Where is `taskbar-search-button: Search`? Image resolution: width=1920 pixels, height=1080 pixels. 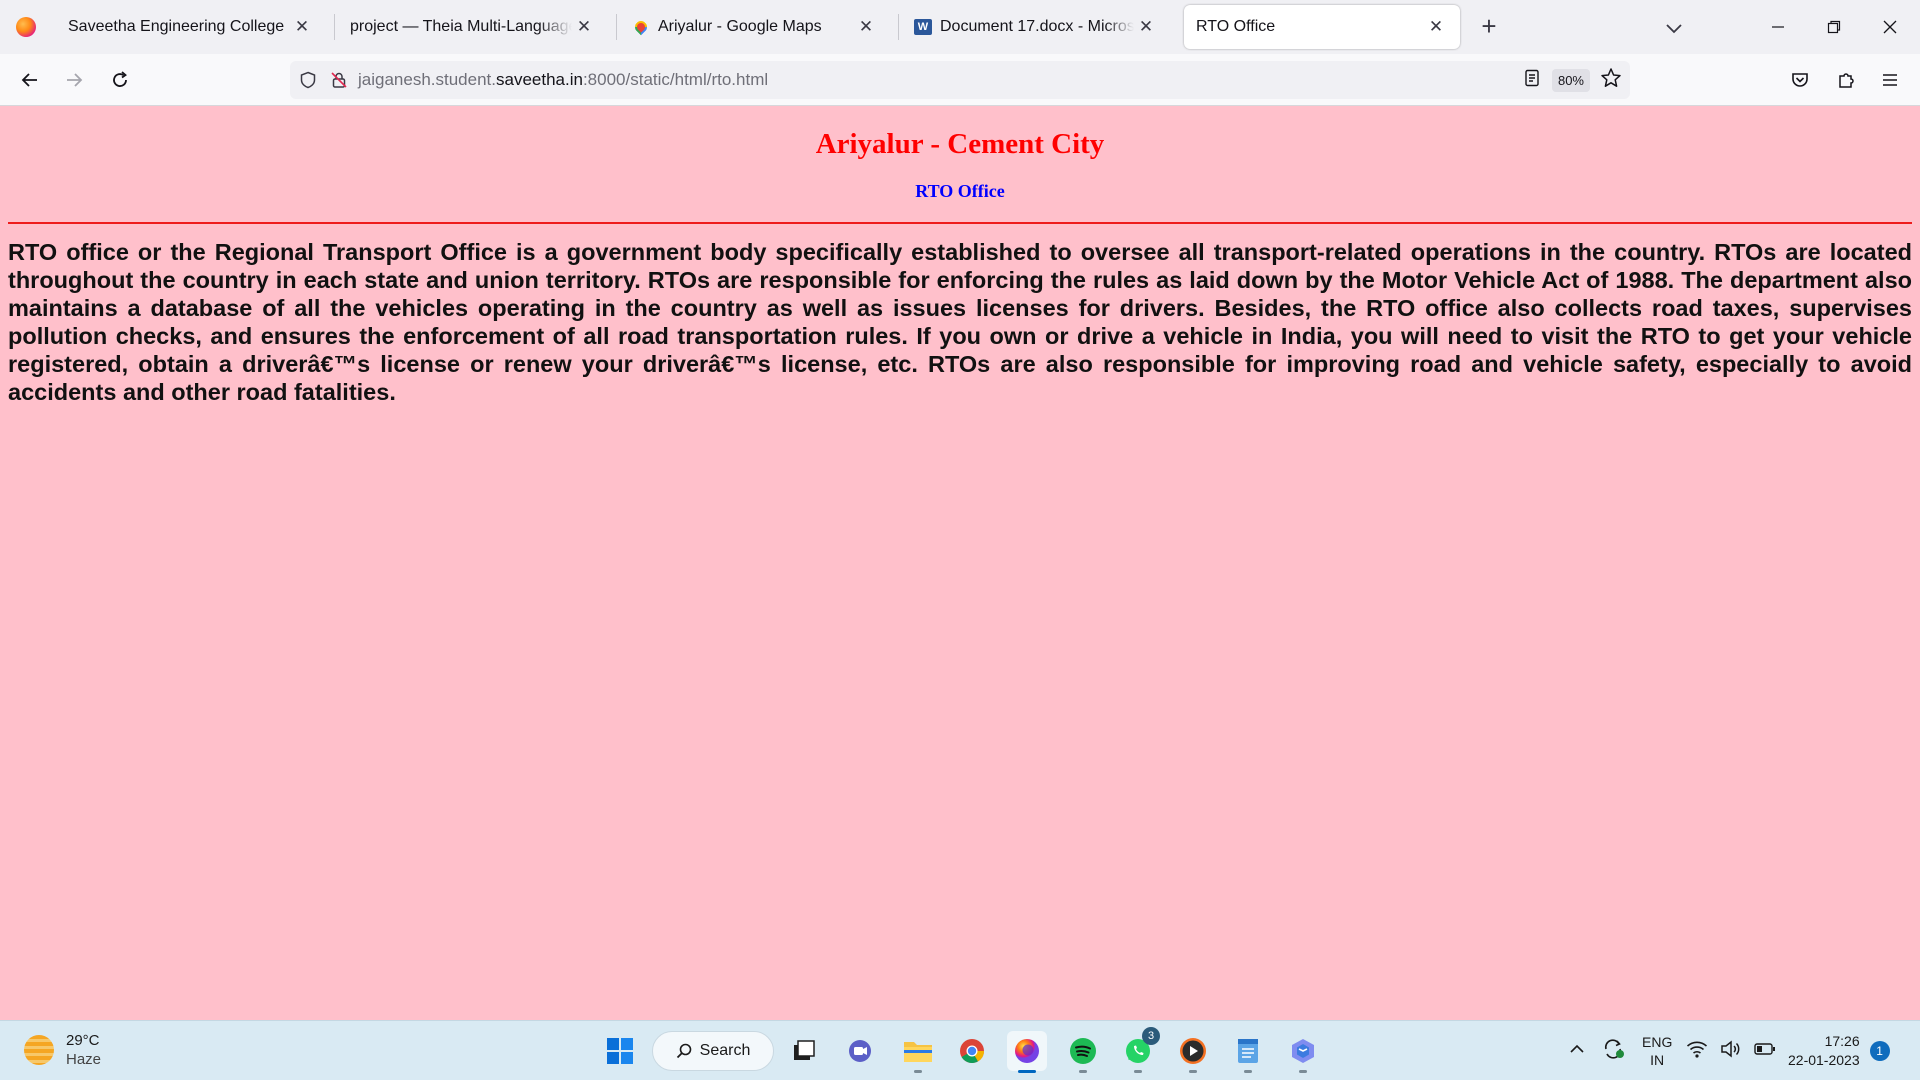 taskbar-search-button: Search is located at coordinates (713, 1051).